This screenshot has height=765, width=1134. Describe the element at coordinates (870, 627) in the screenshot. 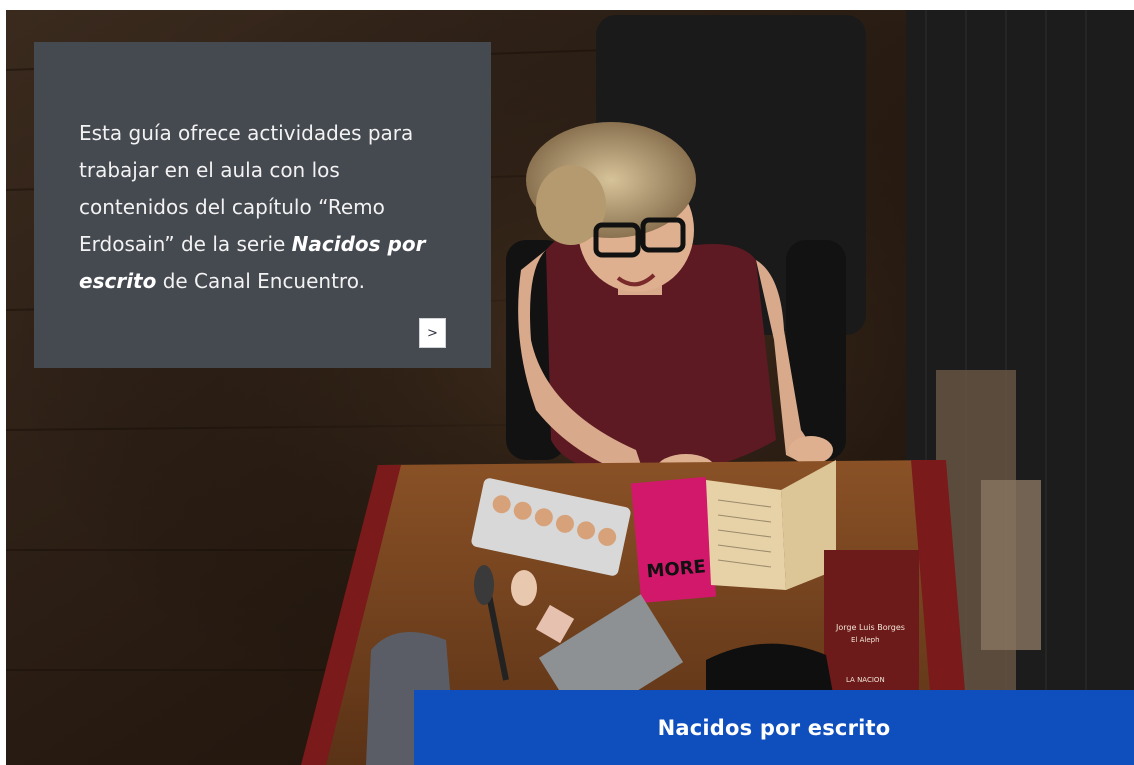

I see `svg-text: Jorge Luis Borges` at that location.